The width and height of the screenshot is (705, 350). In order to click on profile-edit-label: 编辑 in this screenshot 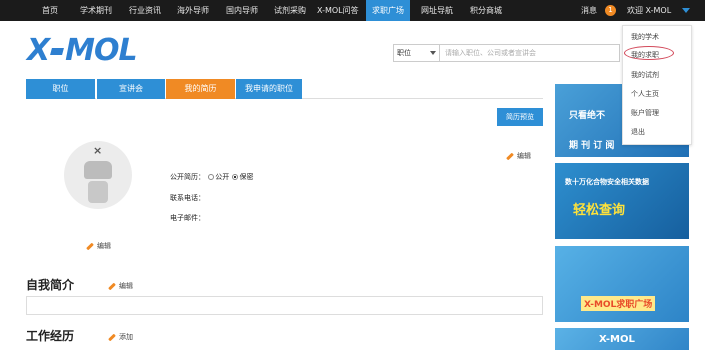, I will do `click(524, 156)`.